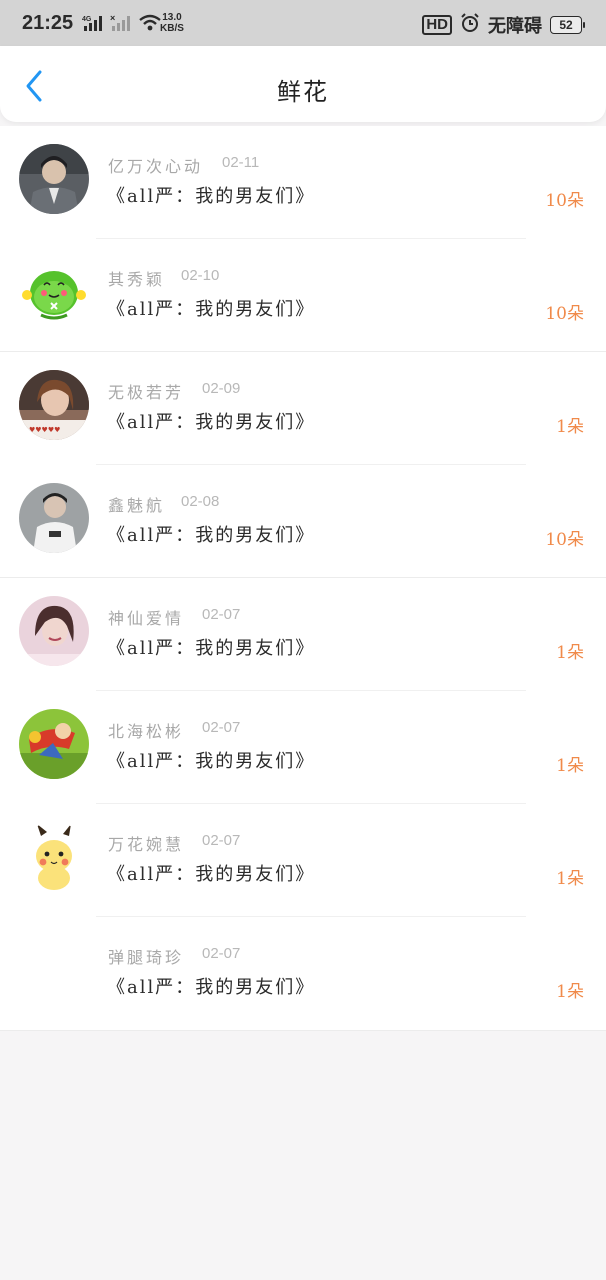 This screenshot has height=1280, width=606. I want to click on list-item: 鑫魅航 02-08 《all严：我的男友们》 10朵, so click(303, 521).